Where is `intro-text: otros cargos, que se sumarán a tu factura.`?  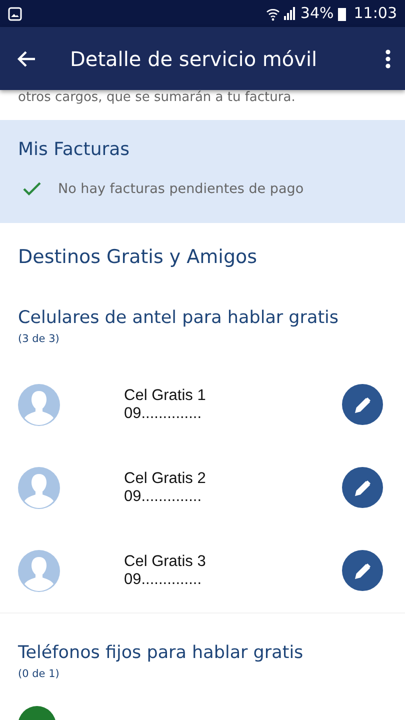 intro-text: otros cargos, que se sumarán a tu factura. is located at coordinates (156, 98).